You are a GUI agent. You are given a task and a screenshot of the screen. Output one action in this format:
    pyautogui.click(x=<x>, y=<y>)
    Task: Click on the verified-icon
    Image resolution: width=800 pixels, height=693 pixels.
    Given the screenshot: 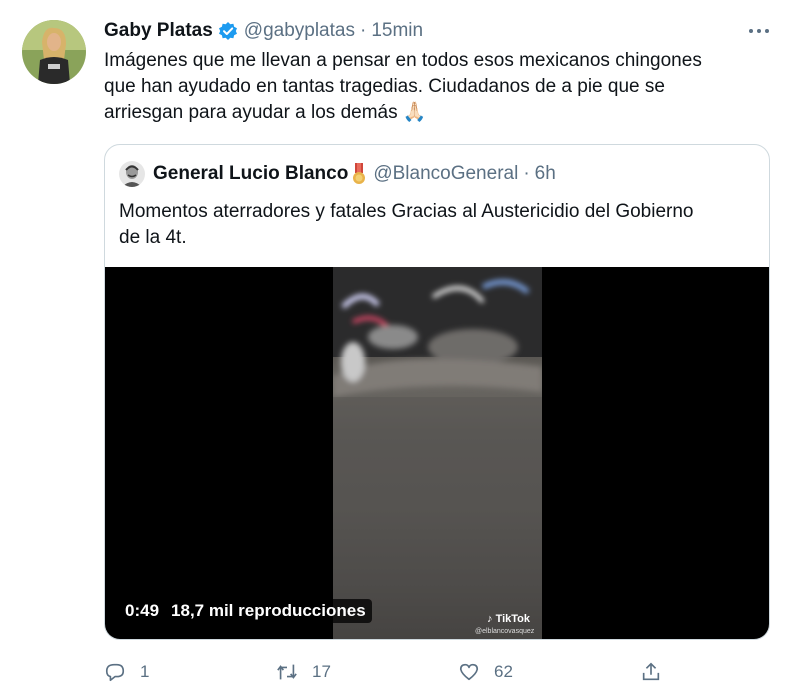 What is the action you would take?
    pyautogui.click(x=228, y=31)
    